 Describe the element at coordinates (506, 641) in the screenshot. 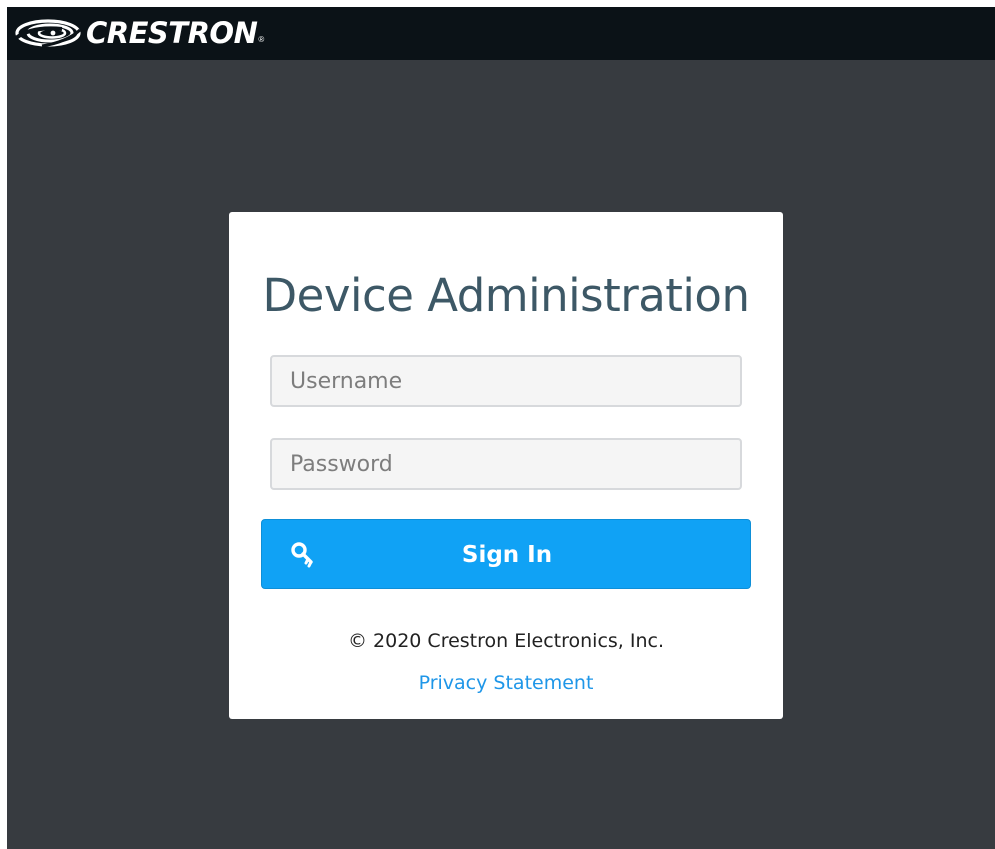

I see `copyright-text: © 2020 Crestron Electronics, Inc.` at that location.